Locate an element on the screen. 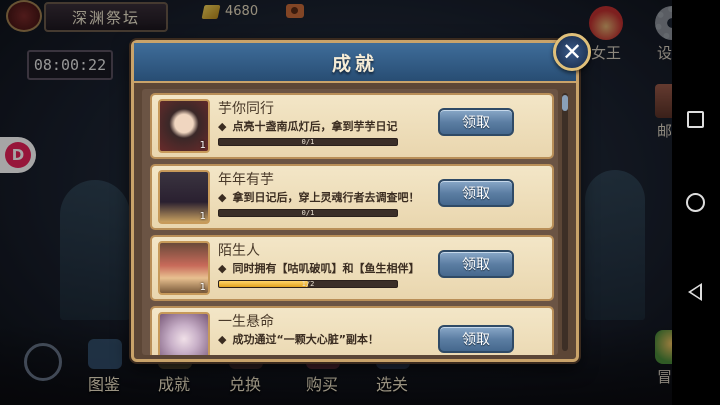 This screenshot has height=405, width=720. dialog-title: 成就 is located at coordinates (354, 63).